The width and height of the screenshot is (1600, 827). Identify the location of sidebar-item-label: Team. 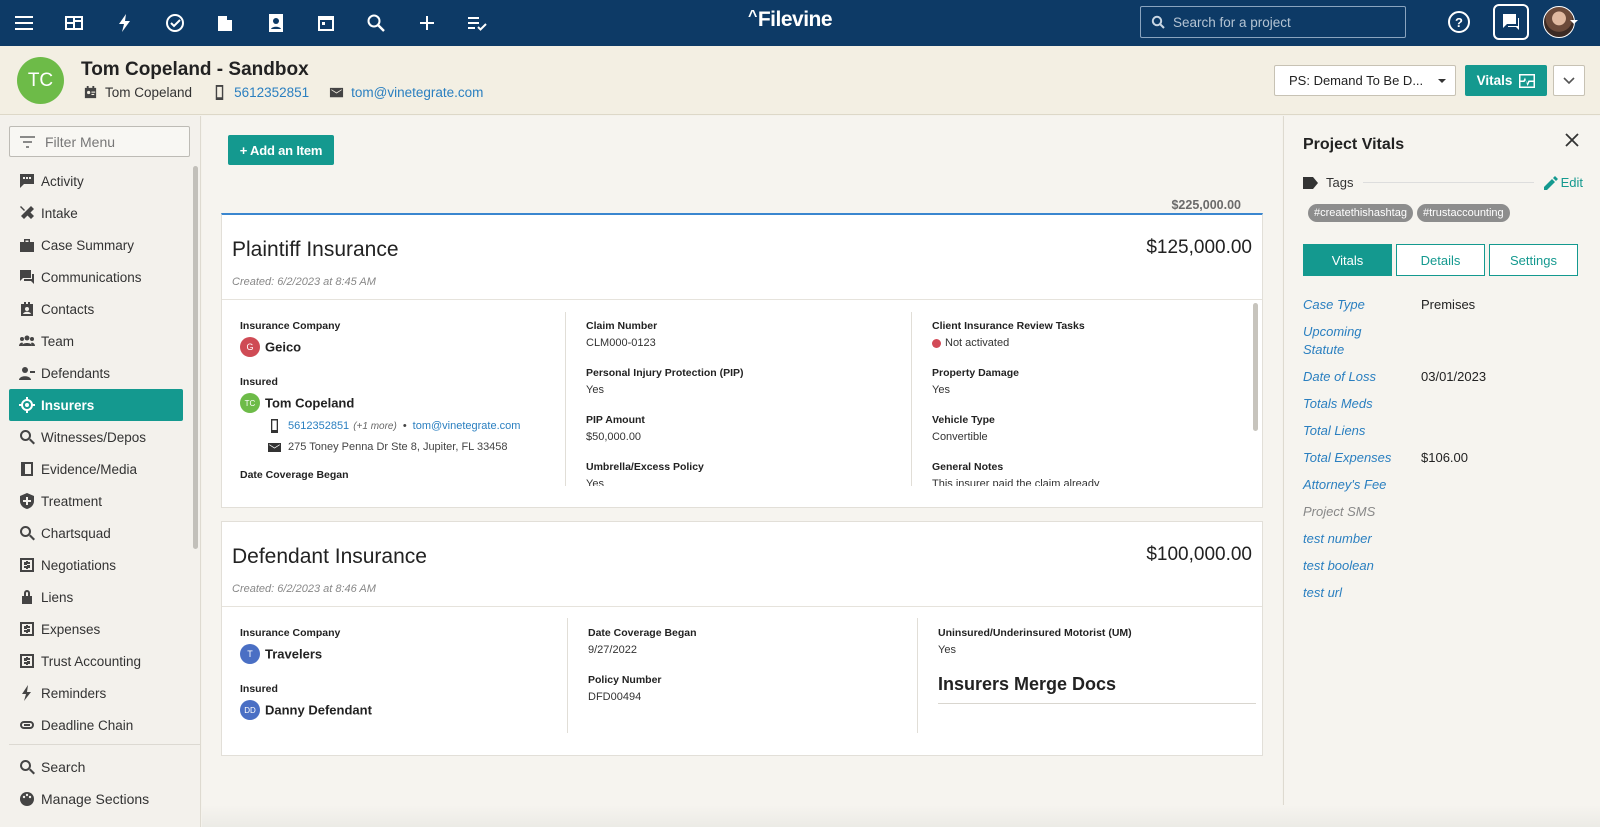
(58, 341).